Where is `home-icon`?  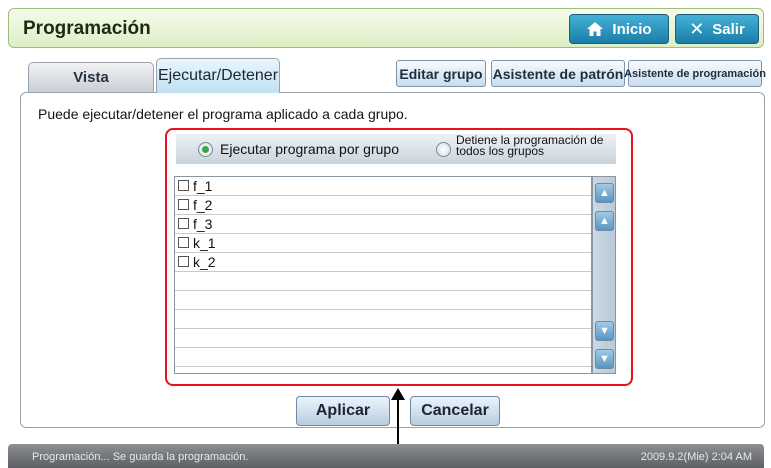
home-icon is located at coordinates (595, 29).